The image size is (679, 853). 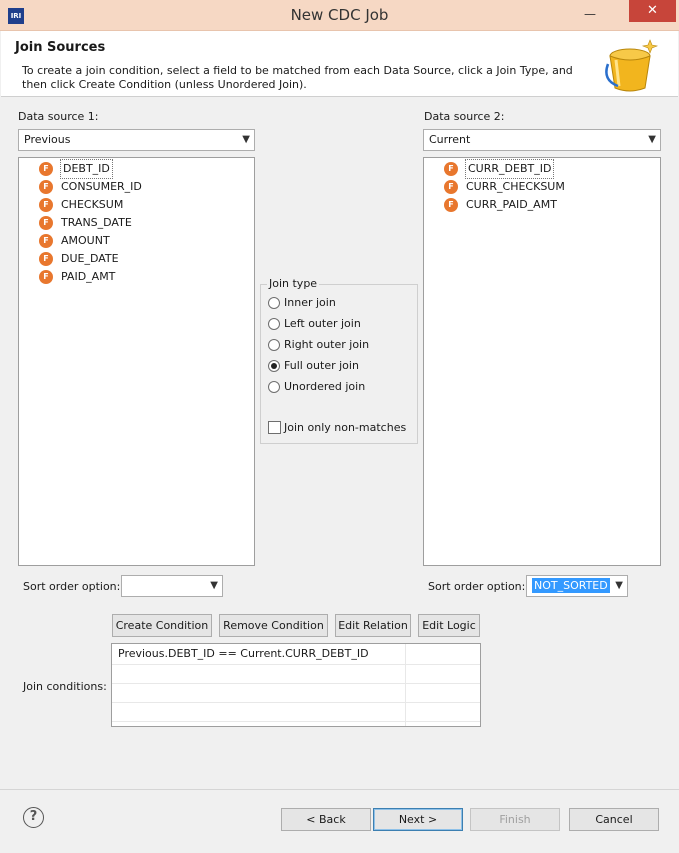 What do you see at coordinates (310, 302) in the screenshot?
I see `join-type-option-label: Inner join` at bounding box center [310, 302].